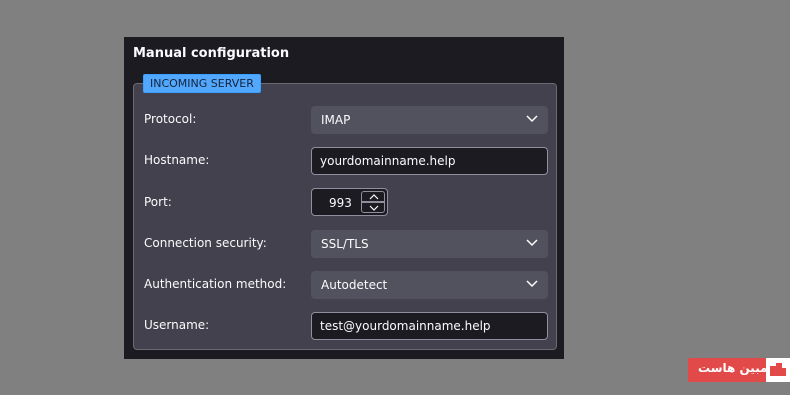  What do you see at coordinates (340, 203) in the screenshot?
I see `port-value: 993` at bounding box center [340, 203].